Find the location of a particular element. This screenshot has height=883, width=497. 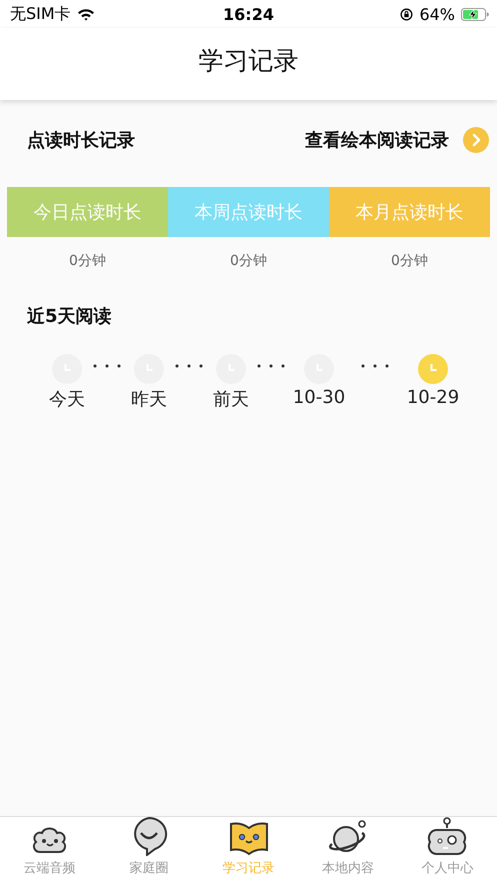

day-label: 前天 is located at coordinates (231, 399).